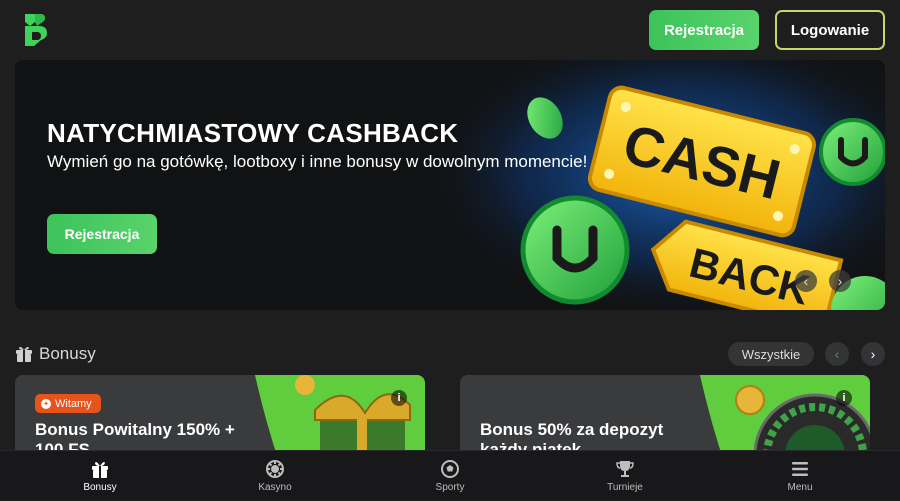 This screenshot has height=501, width=900. I want to click on bottom-navigation: Bonusy Kasyno Sporty Turnieje Menu, so click(450, 475).